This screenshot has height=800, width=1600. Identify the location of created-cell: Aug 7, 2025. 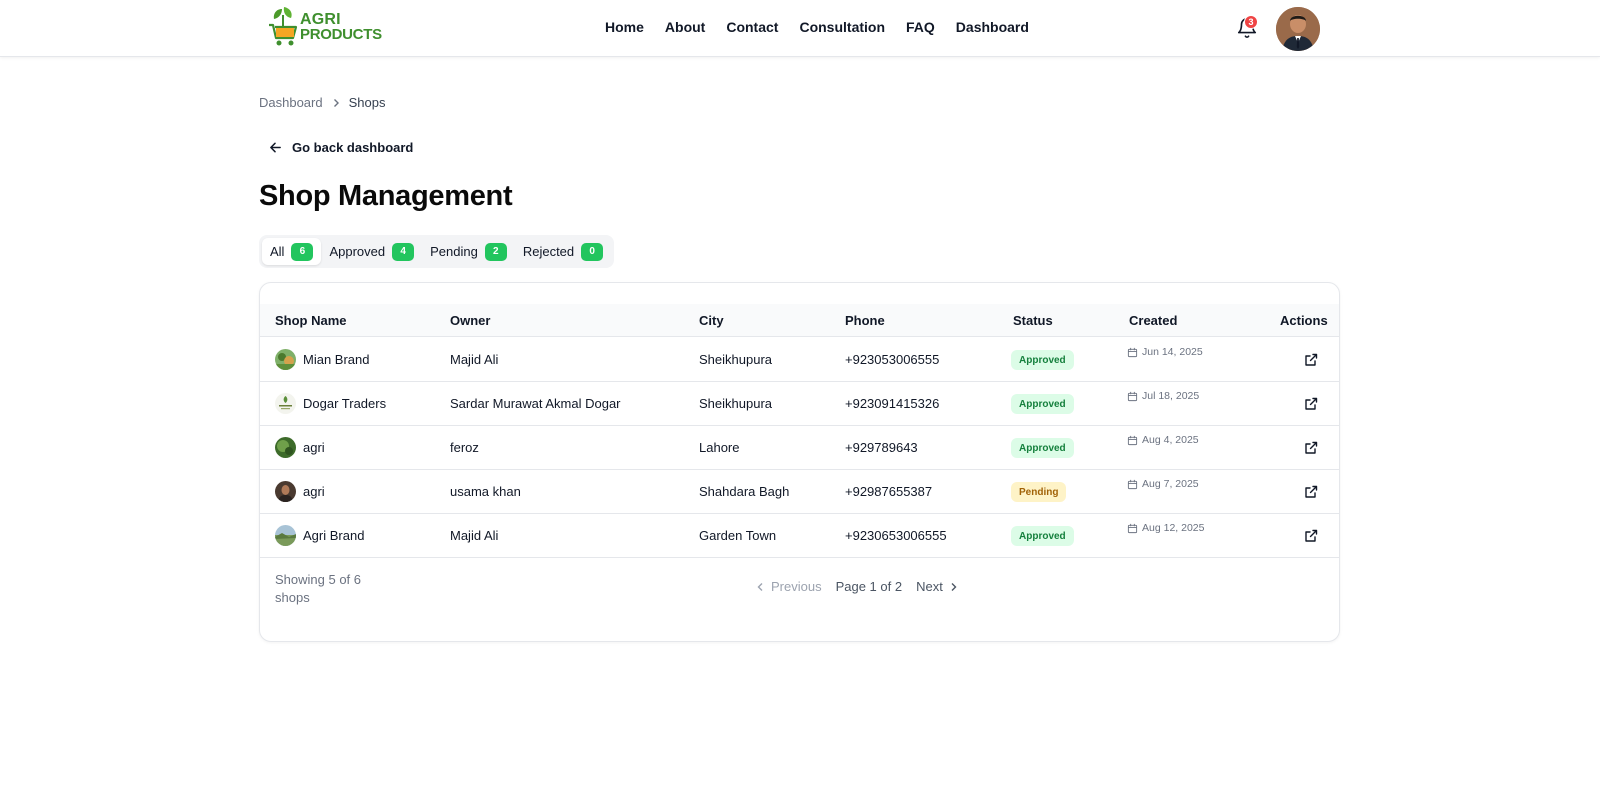
(1163, 484).